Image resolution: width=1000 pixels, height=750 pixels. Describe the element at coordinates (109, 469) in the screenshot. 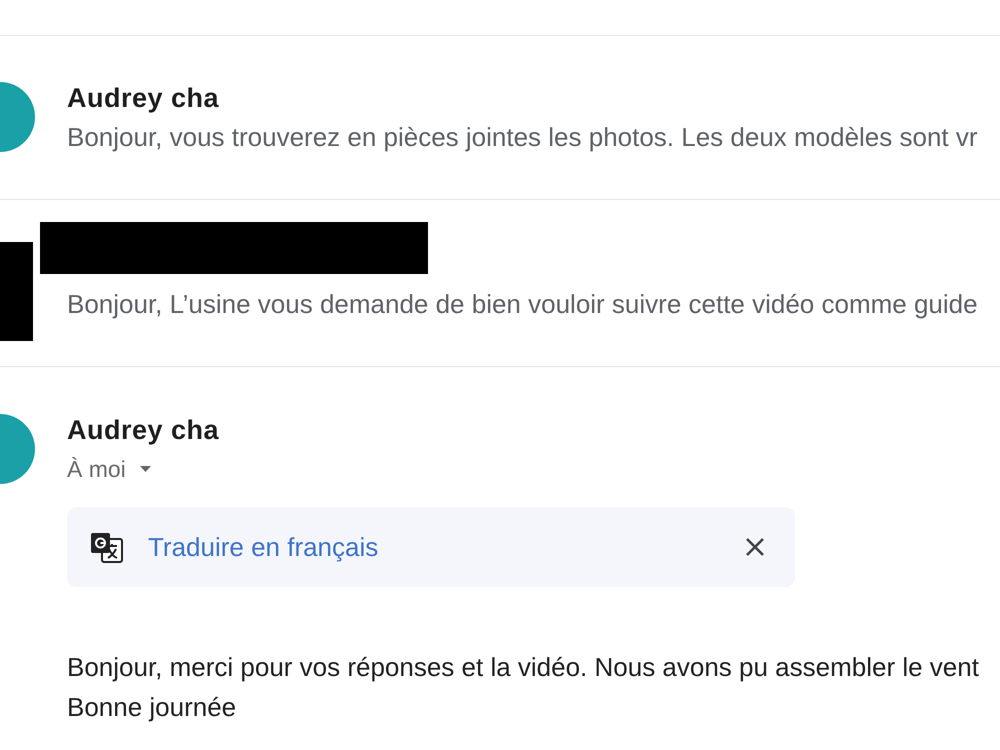

I see `recipient-dropdown: À moi` at that location.